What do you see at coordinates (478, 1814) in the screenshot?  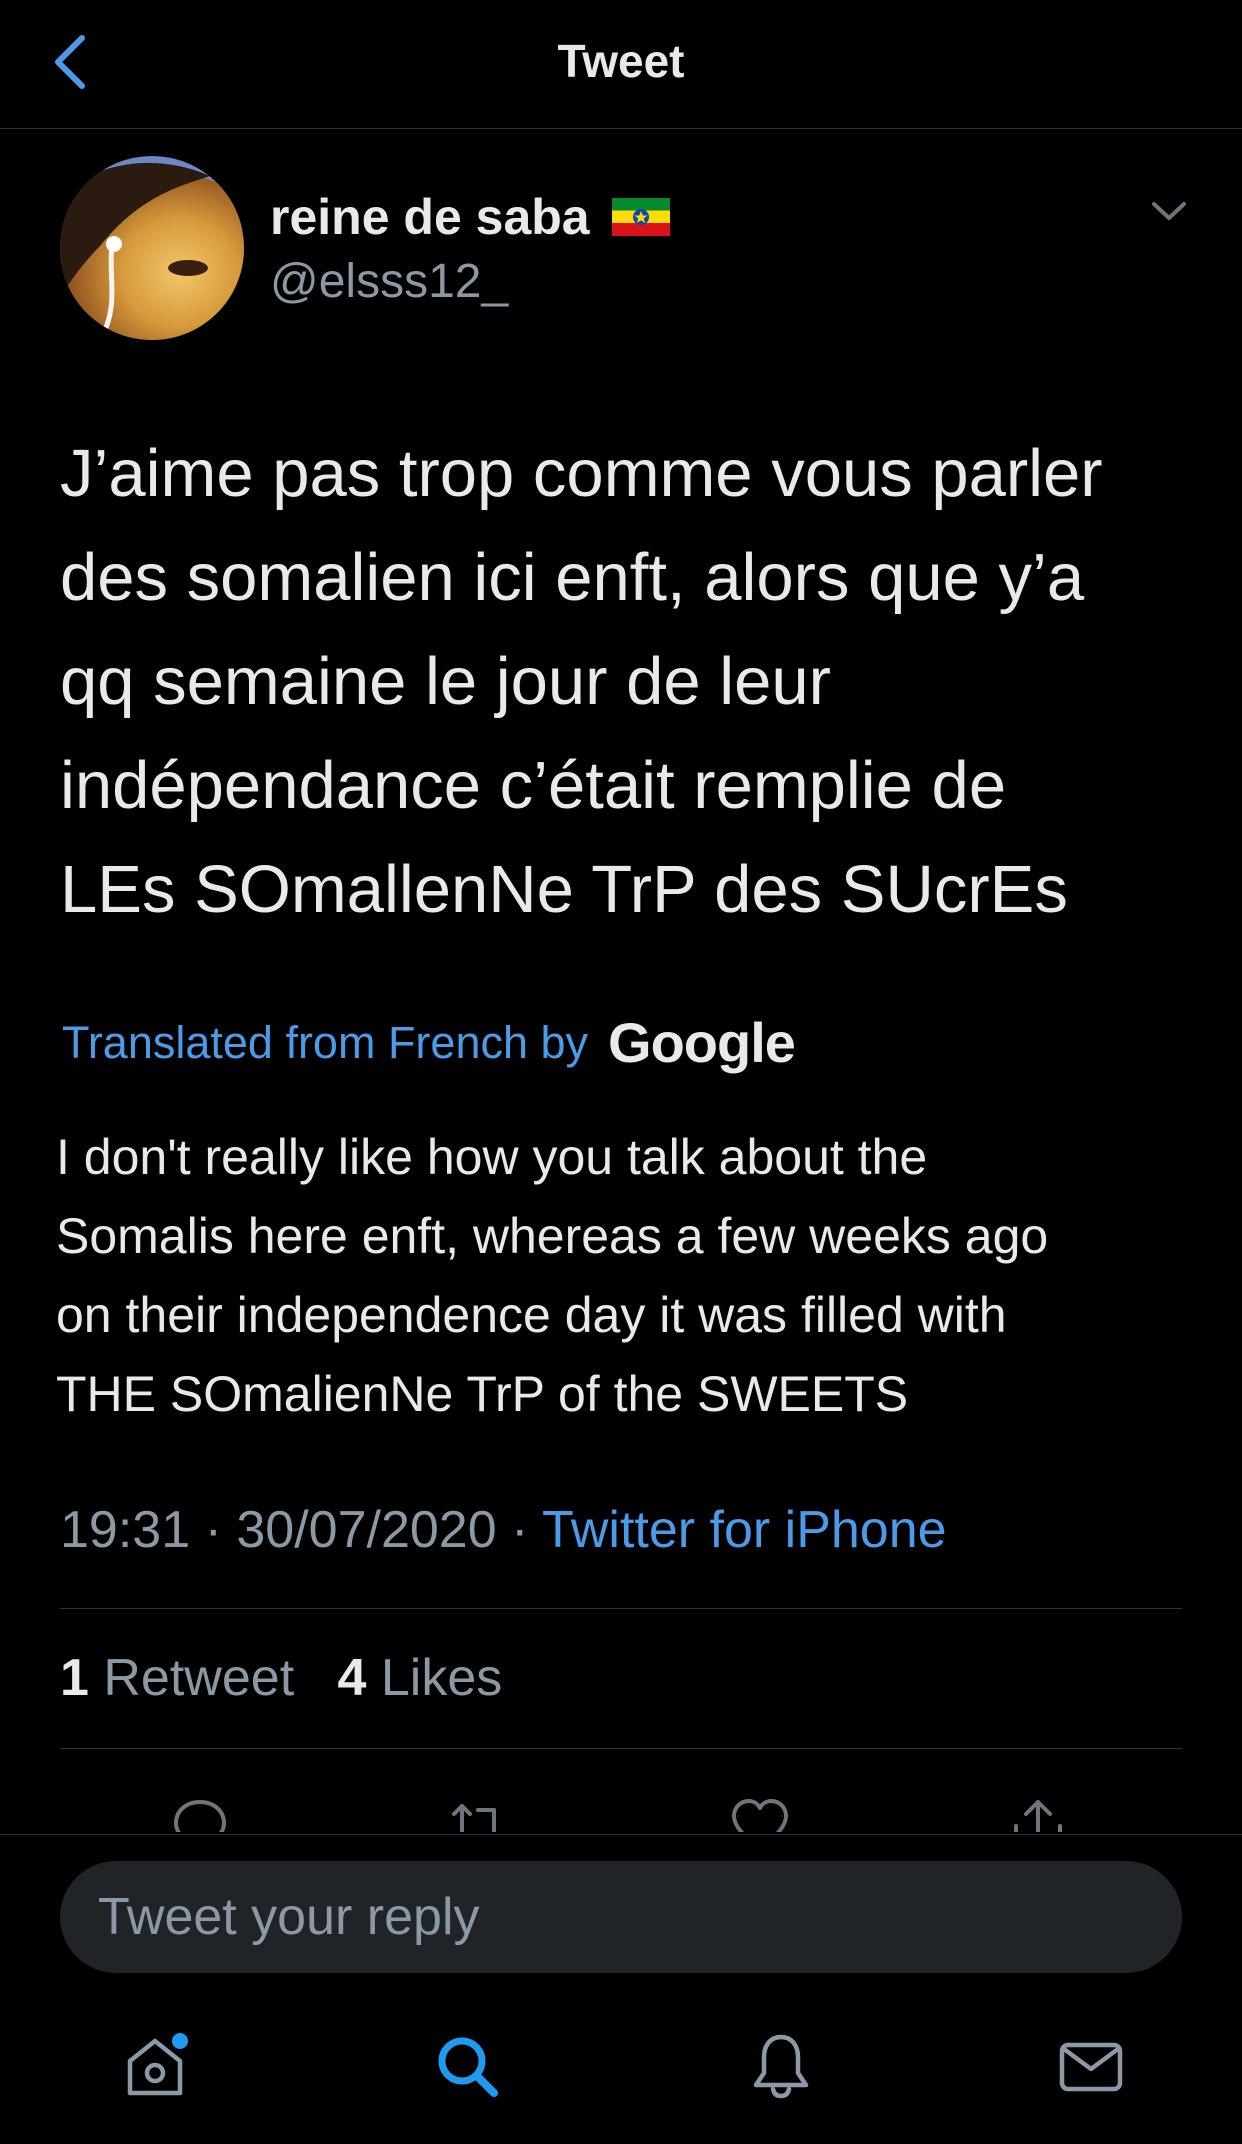 I see `retweet-icon` at bounding box center [478, 1814].